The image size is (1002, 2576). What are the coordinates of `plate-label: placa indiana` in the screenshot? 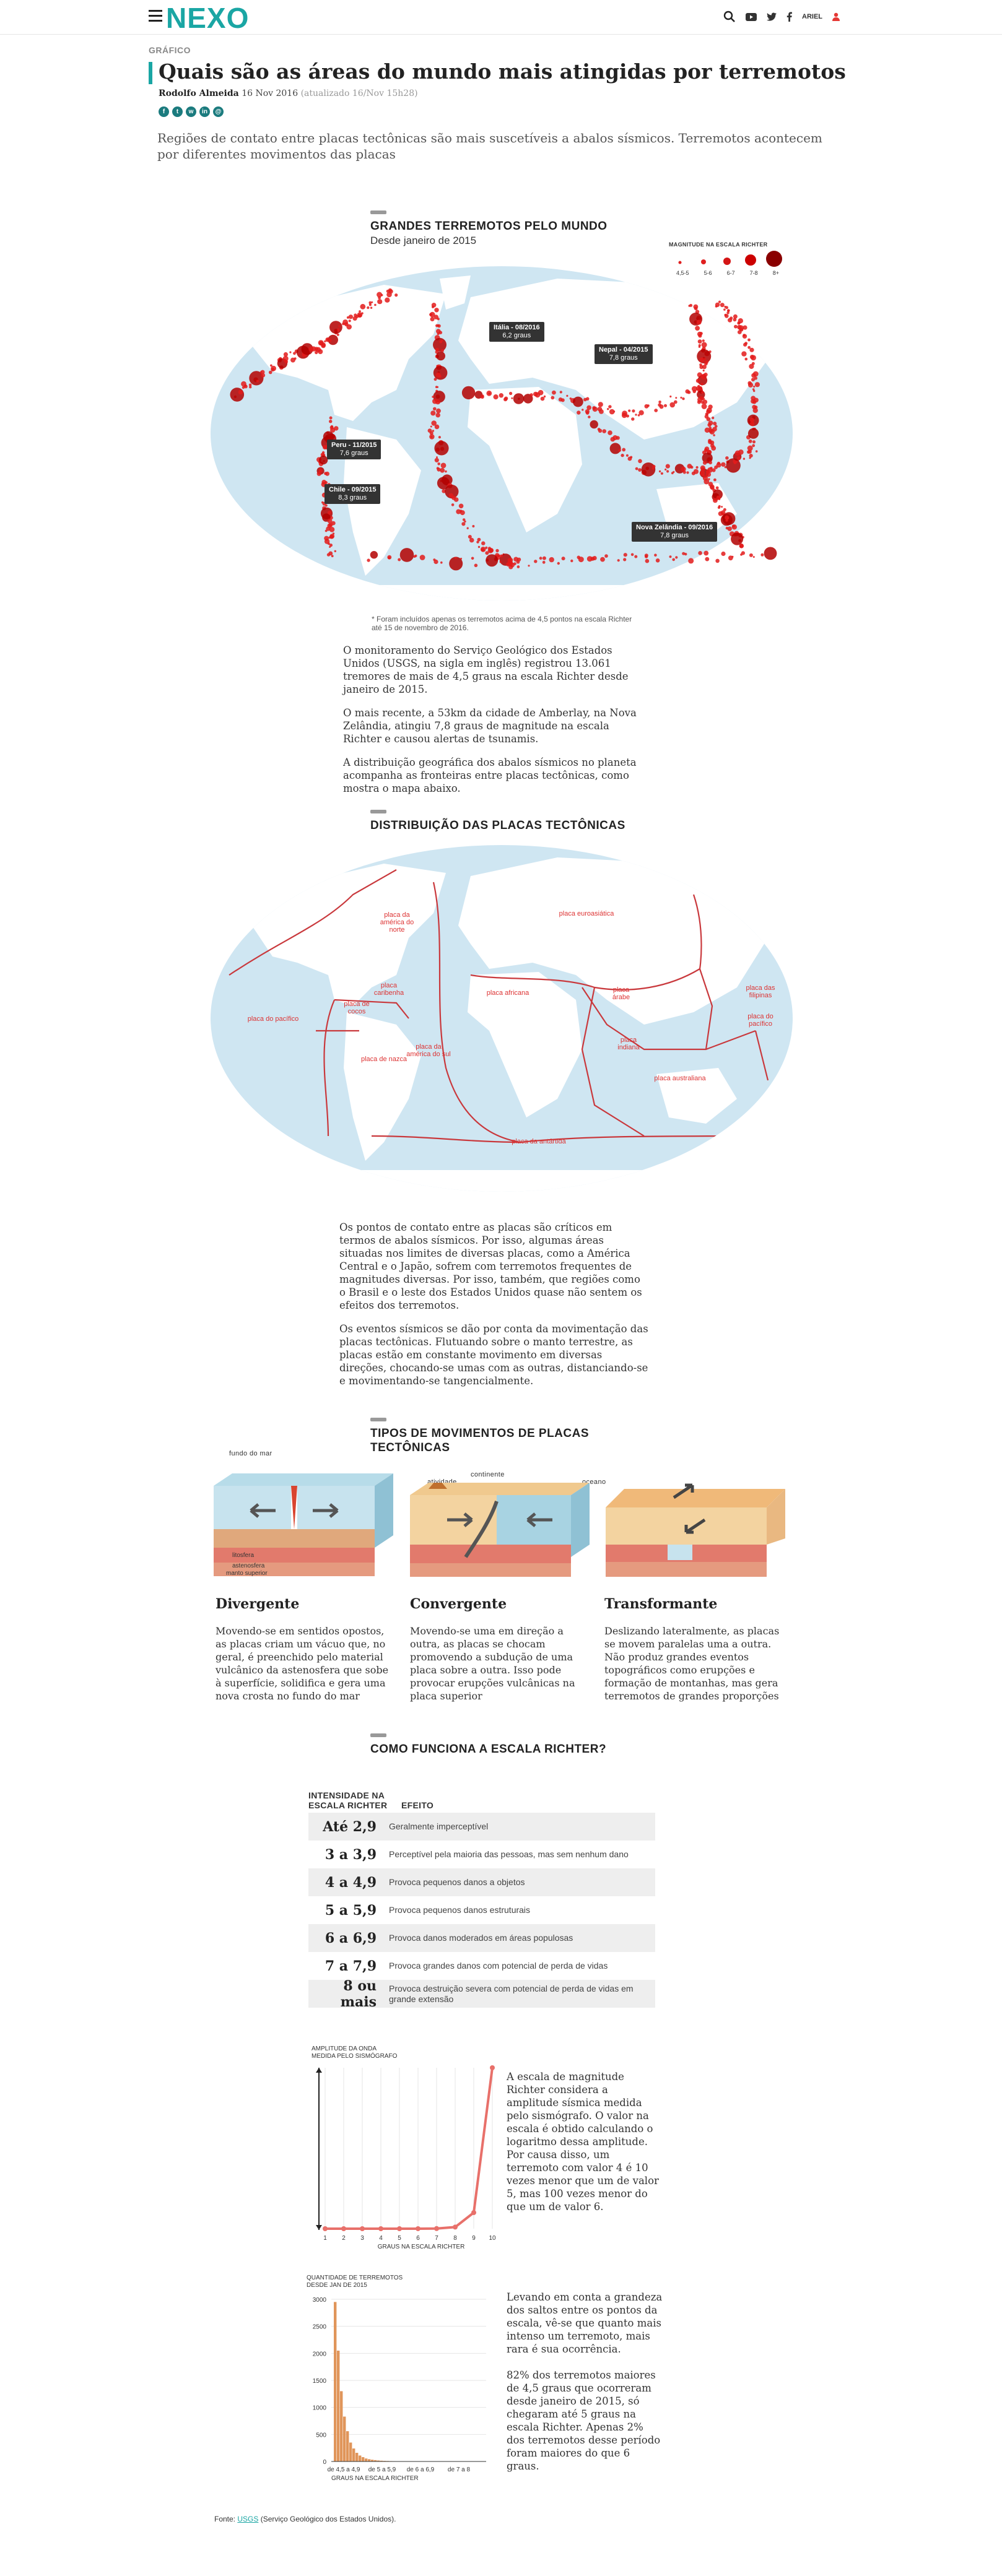 It's located at (628, 1043).